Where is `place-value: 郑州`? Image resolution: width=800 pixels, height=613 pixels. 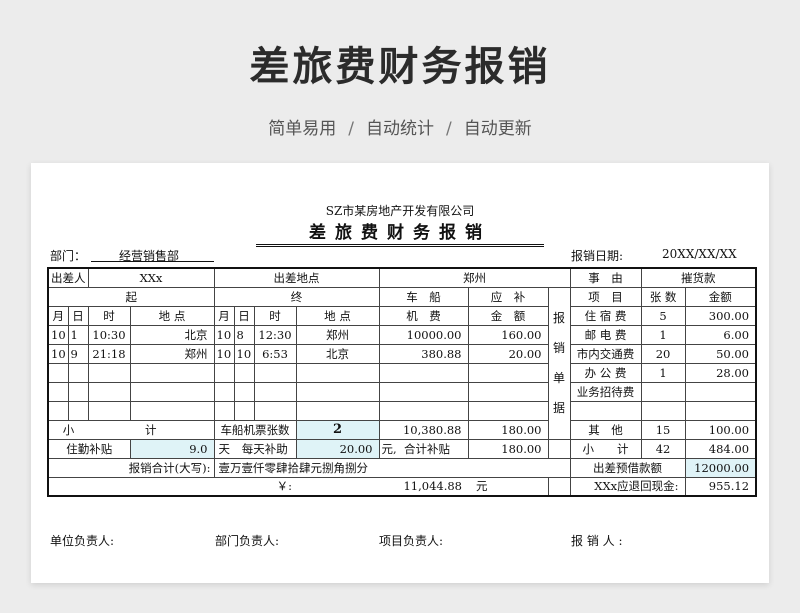
place-value: 郑州 is located at coordinates (474, 277).